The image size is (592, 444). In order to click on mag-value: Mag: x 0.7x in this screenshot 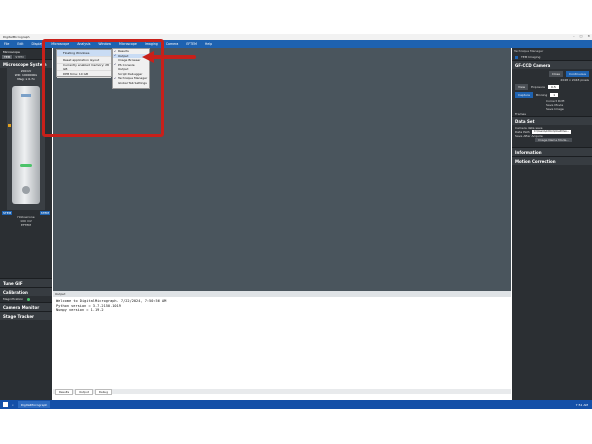, I will do `click(26, 79)`.